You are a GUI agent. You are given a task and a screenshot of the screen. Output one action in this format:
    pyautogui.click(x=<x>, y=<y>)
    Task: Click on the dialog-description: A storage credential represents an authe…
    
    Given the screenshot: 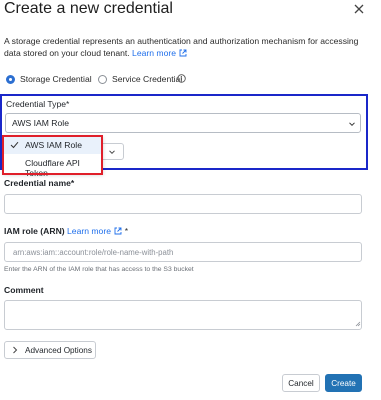 What is the action you would take?
    pyautogui.click(x=186, y=47)
    